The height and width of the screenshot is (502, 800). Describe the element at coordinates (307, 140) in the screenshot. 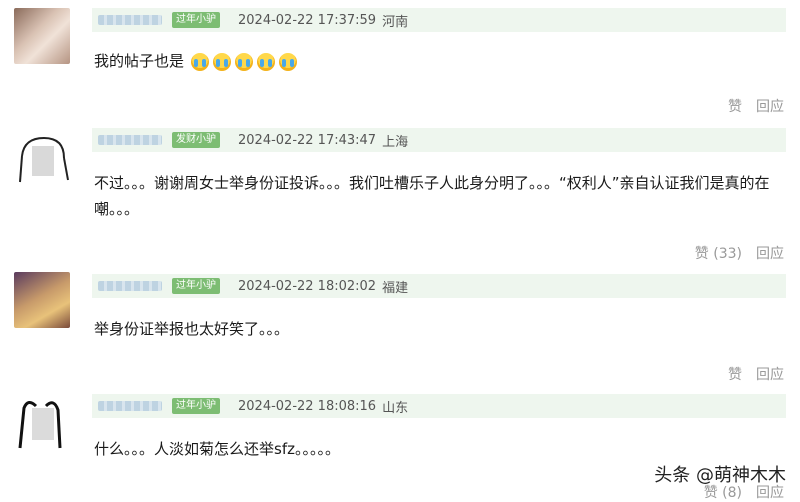

I see `comment-datetime: 2024-02-22 17:43:47` at that location.